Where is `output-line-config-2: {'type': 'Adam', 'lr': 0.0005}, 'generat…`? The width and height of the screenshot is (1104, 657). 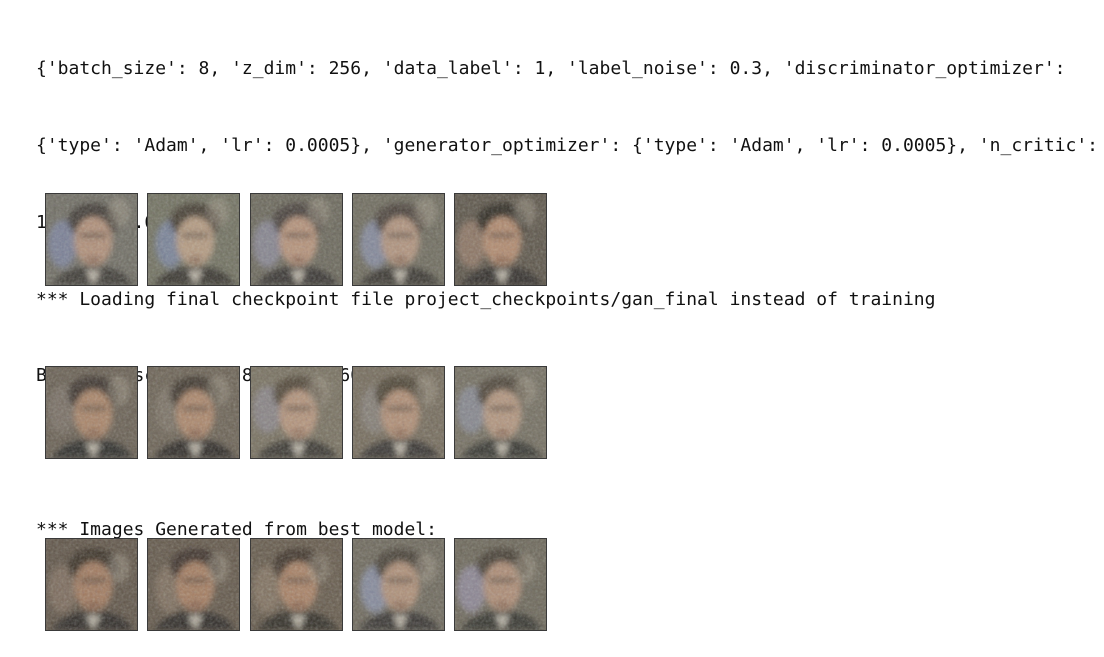 output-line-config-2: {'type': 'Adam', 'lr': 0.0005}, 'generat… is located at coordinates (567, 145).